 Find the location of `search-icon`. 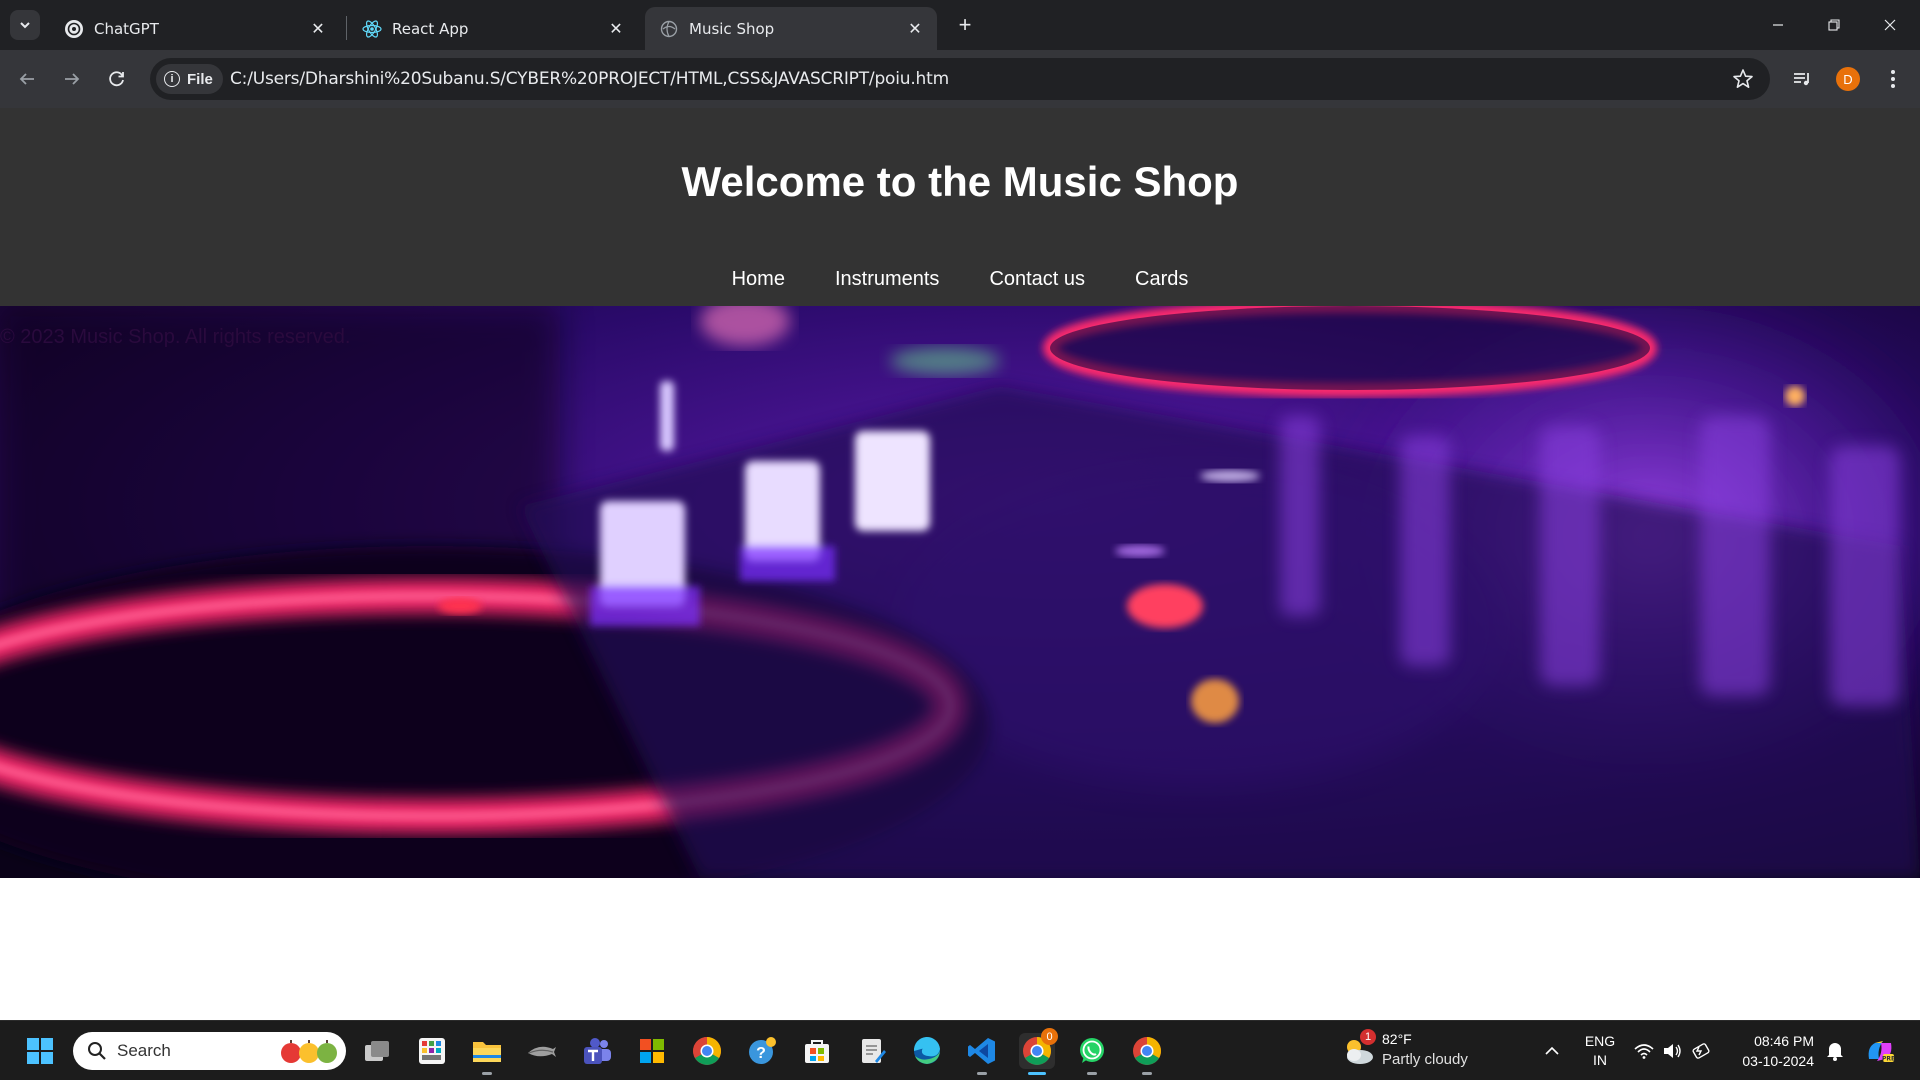

search-icon is located at coordinates (97, 1051).